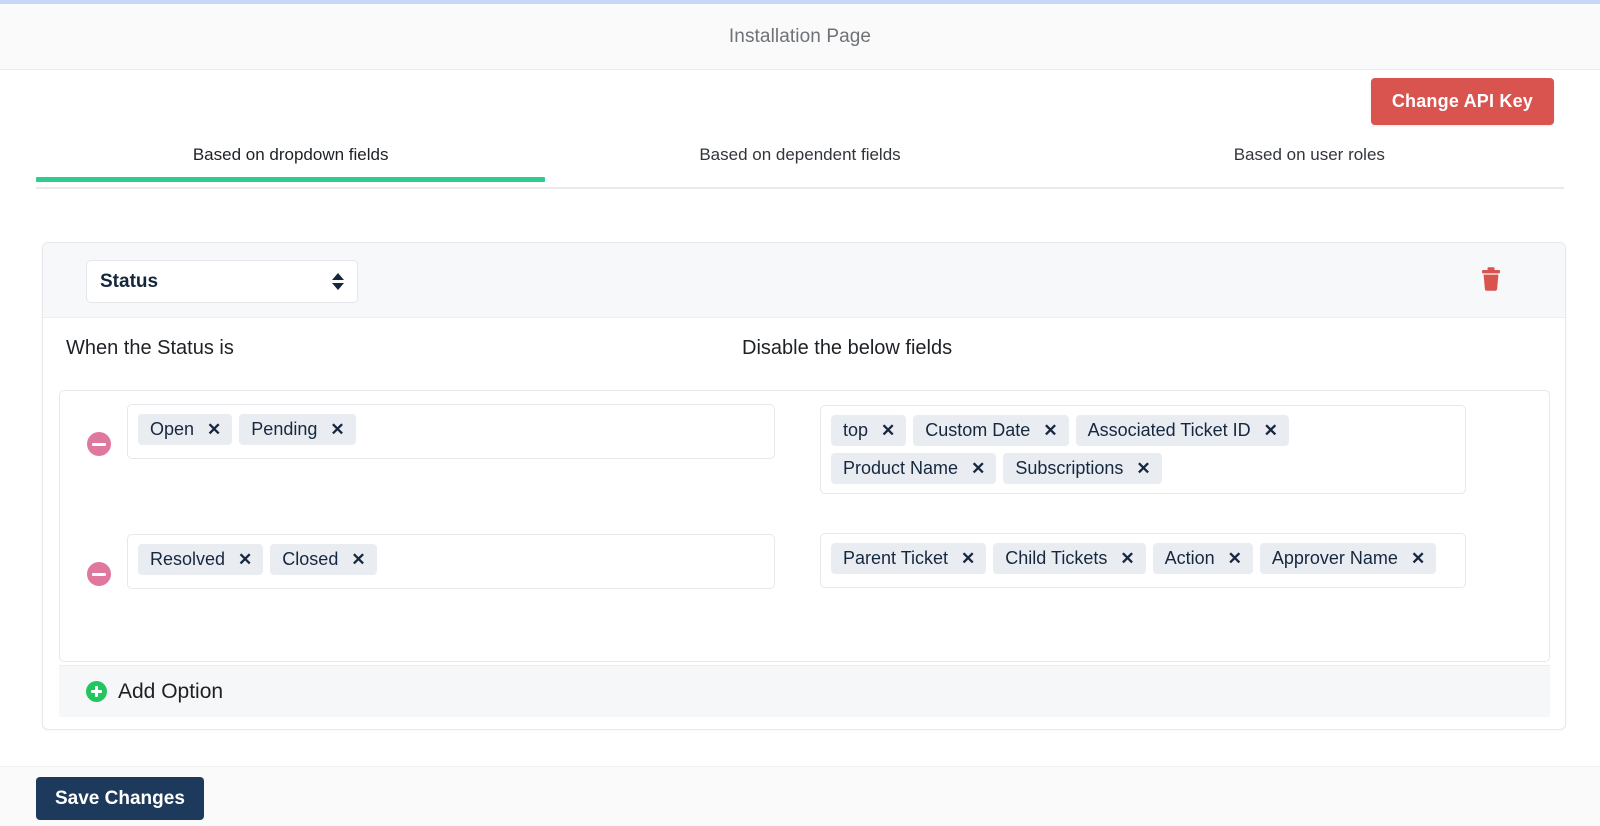 This screenshot has width=1600, height=826. Describe the element at coordinates (451, 561) in the screenshot. I see `condition-tag-input: Resolved ✕ Closed ✕` at that location.